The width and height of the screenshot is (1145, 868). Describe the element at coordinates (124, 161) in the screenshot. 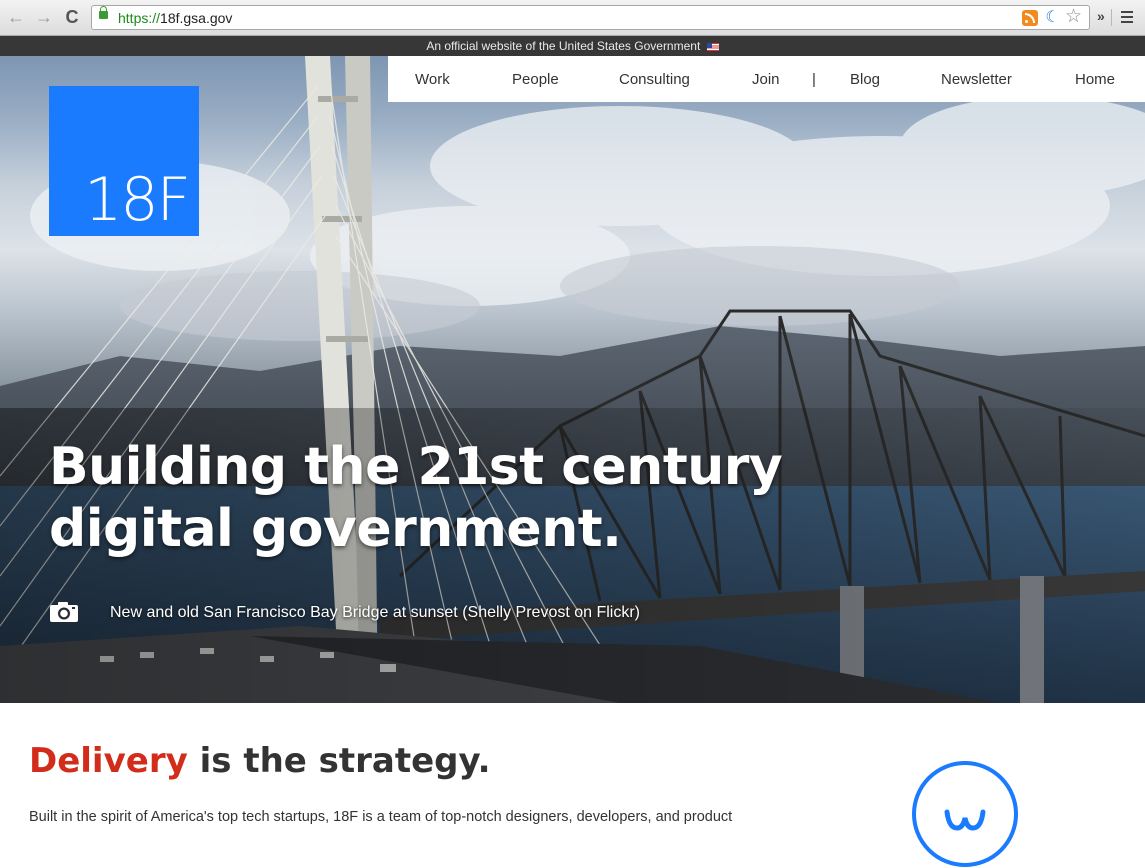

I see `18f-logo: 18F` at that location.